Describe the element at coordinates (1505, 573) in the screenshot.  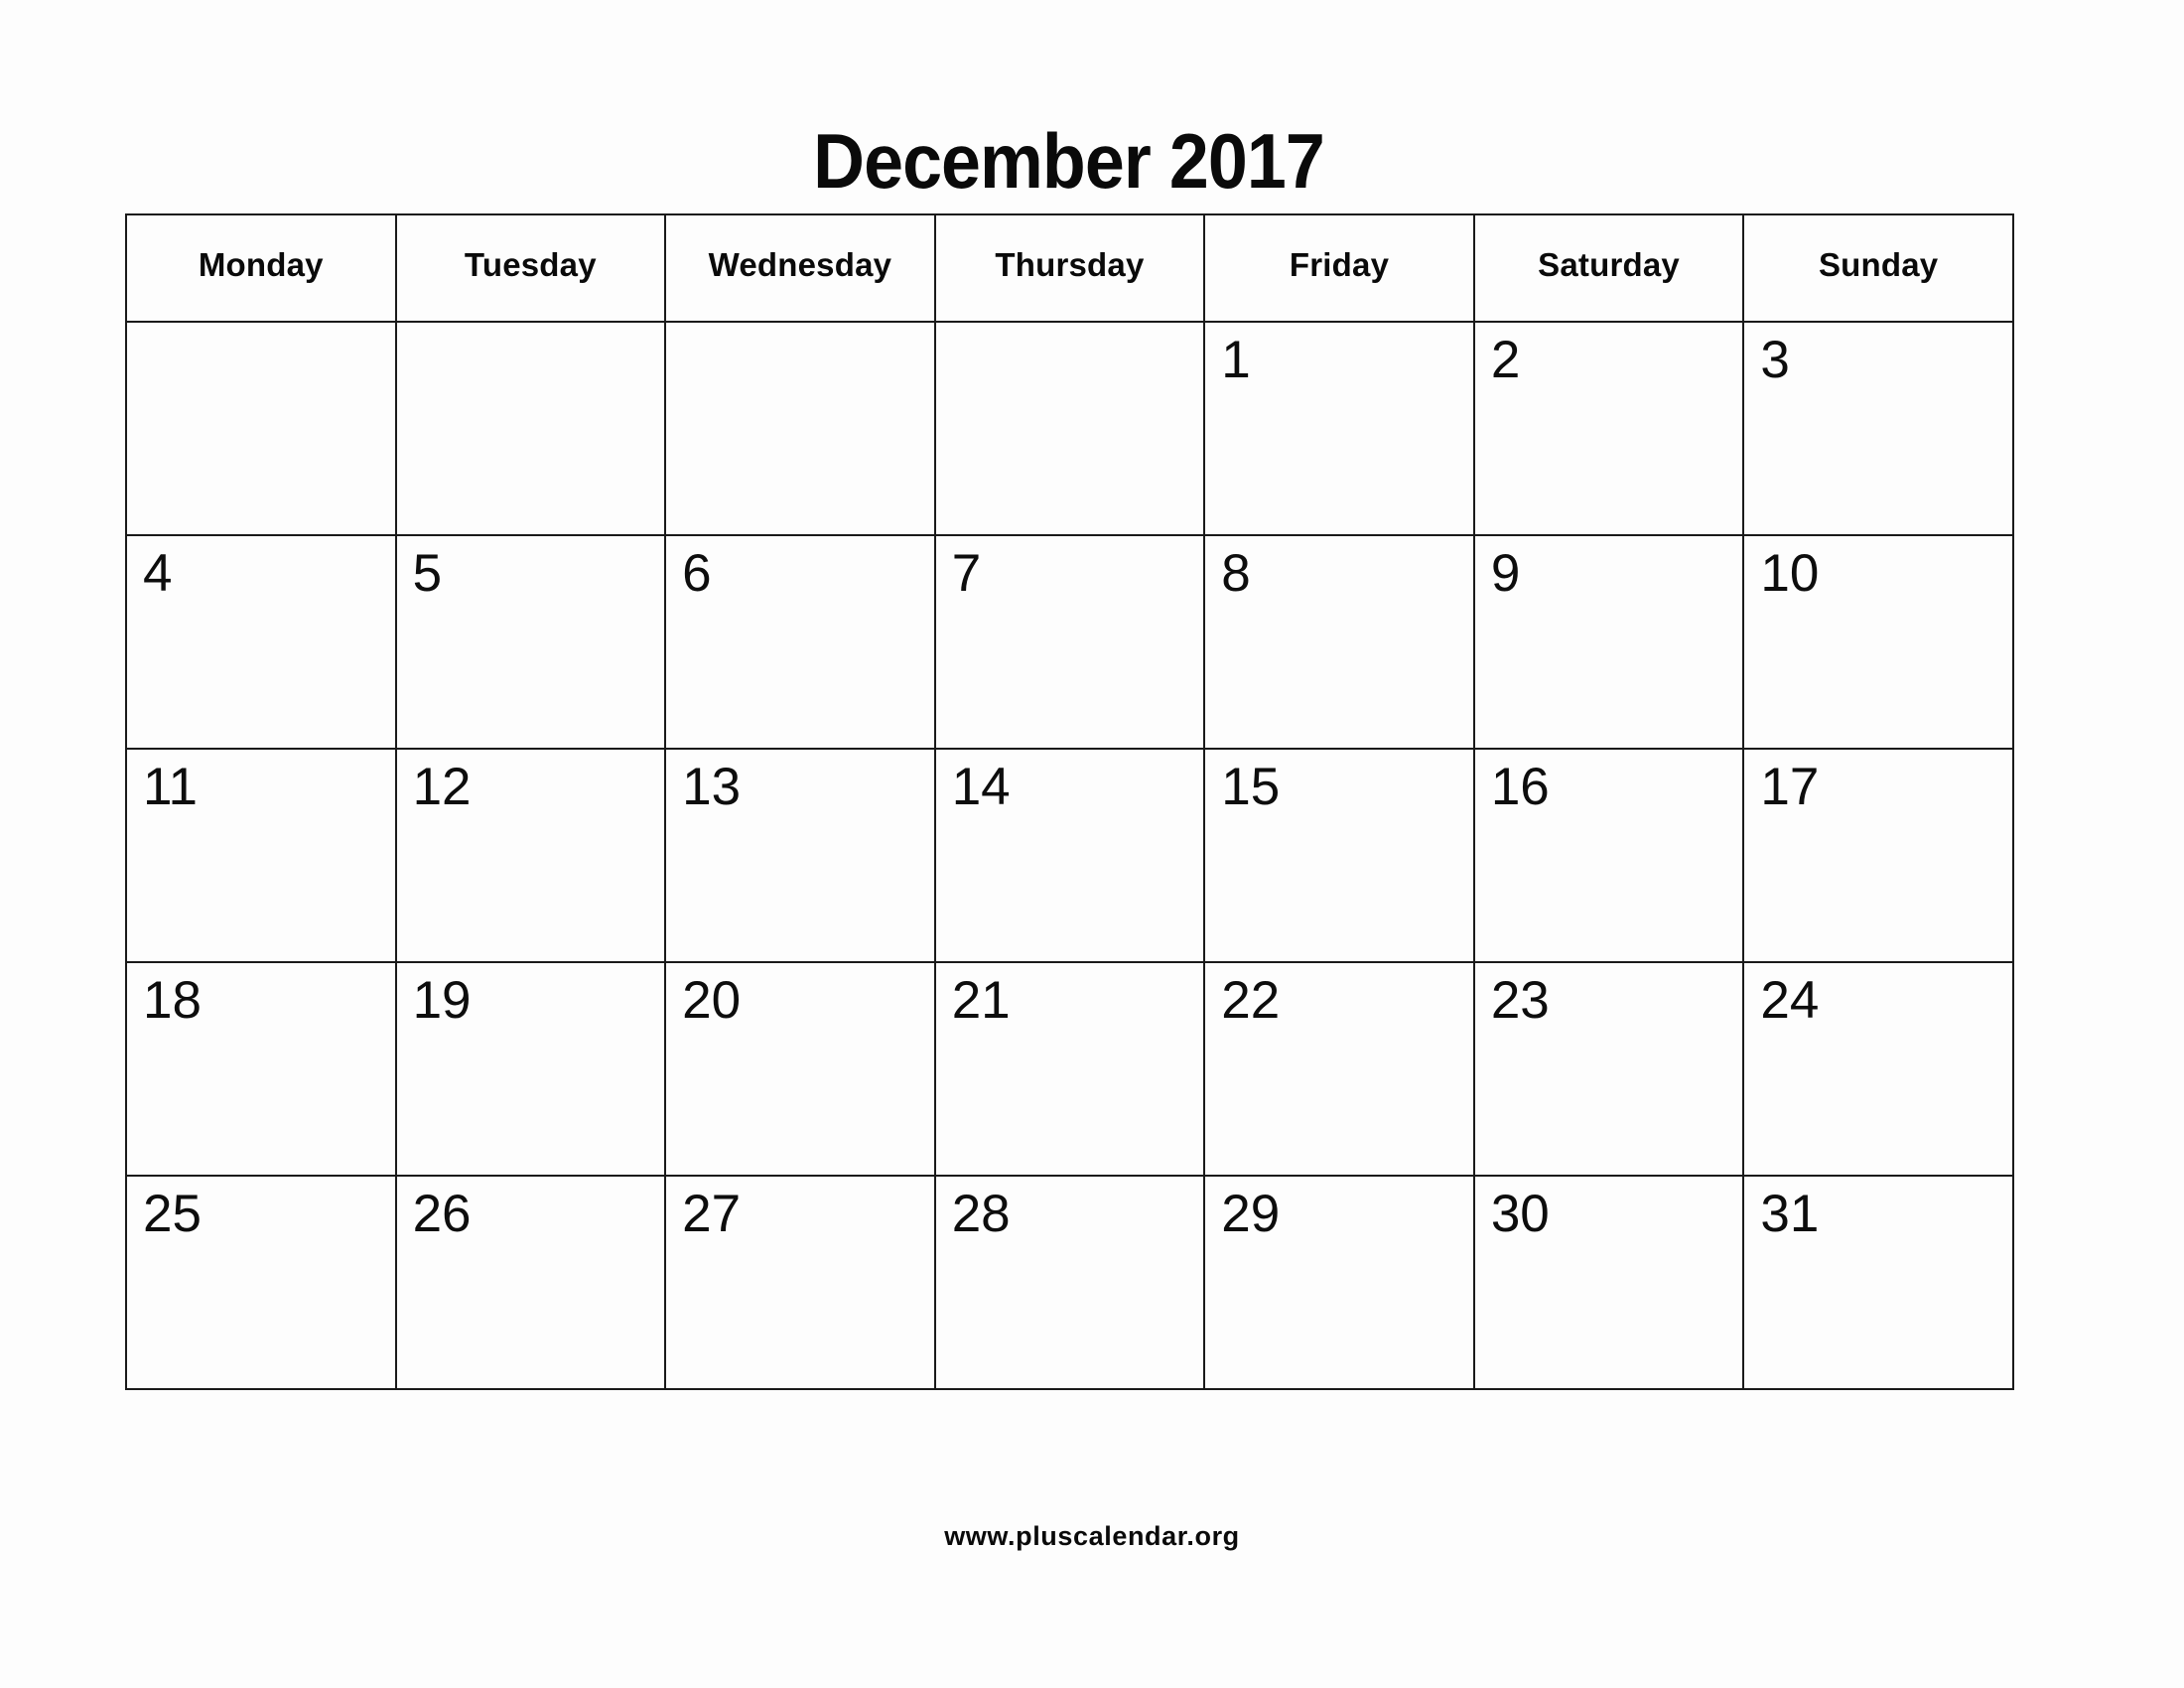
I see `day-number: 9` at that location.